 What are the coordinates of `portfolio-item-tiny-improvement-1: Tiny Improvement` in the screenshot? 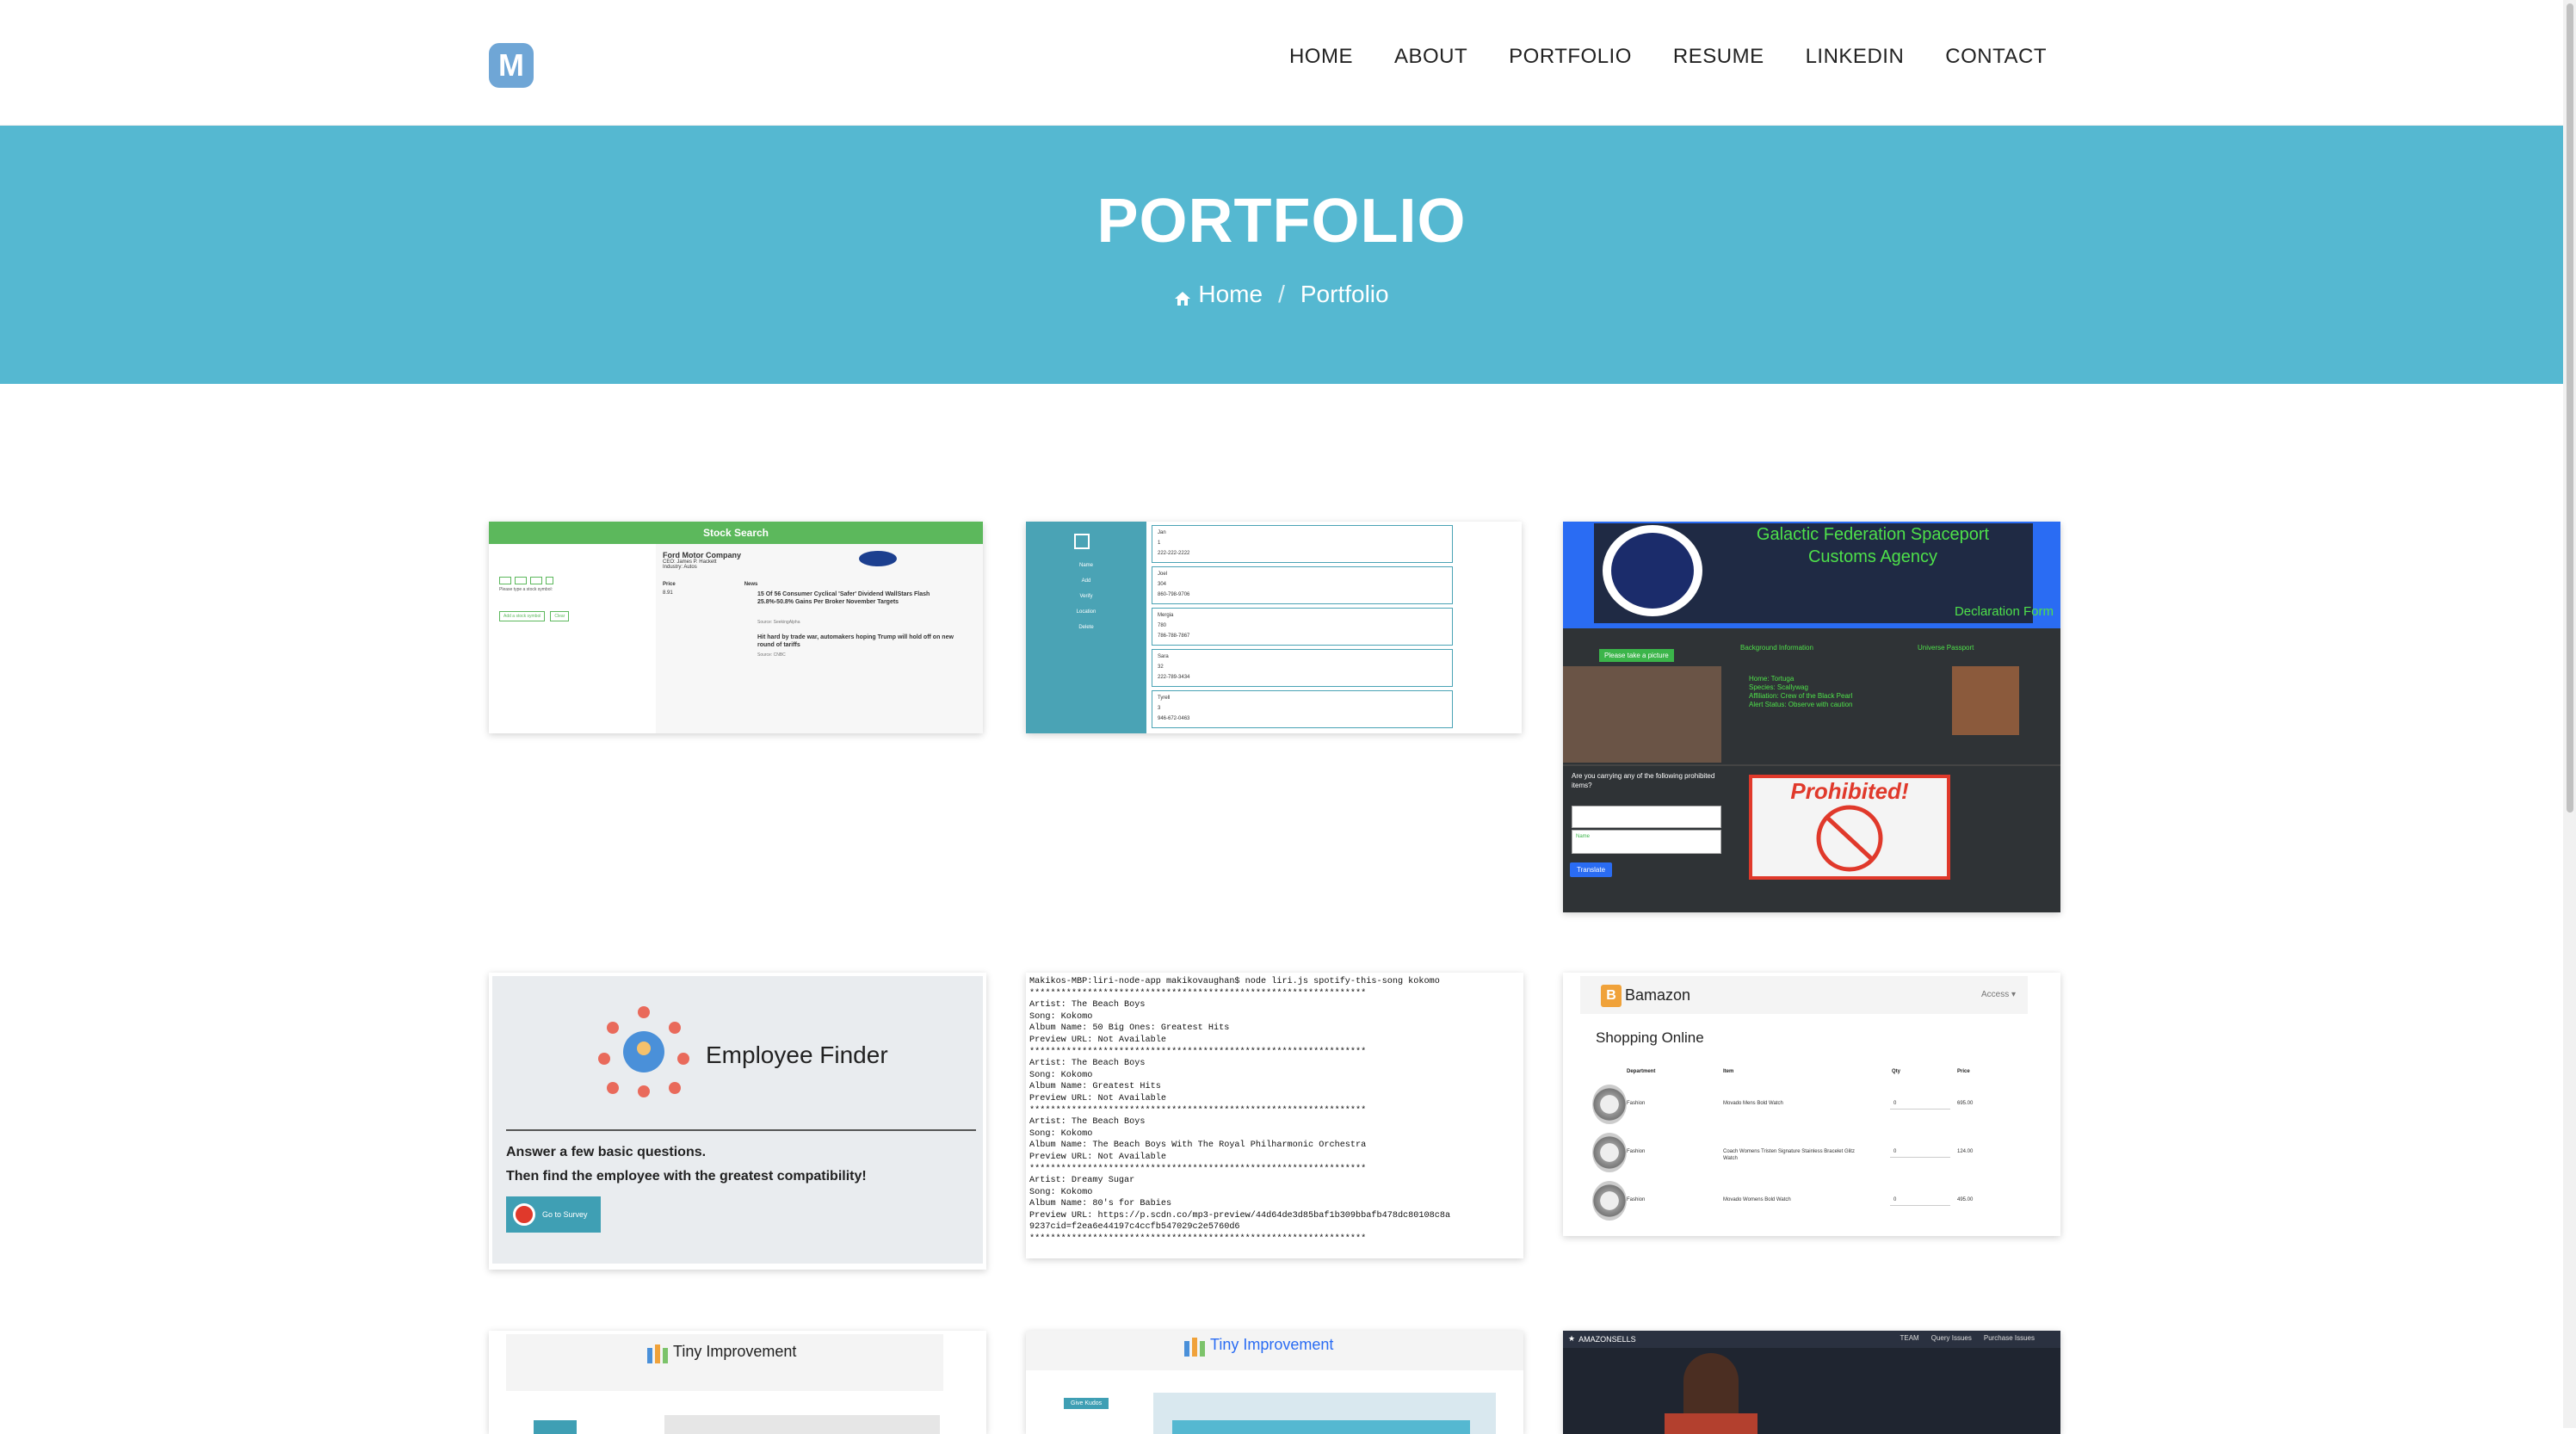 It's located at (737, 1382).